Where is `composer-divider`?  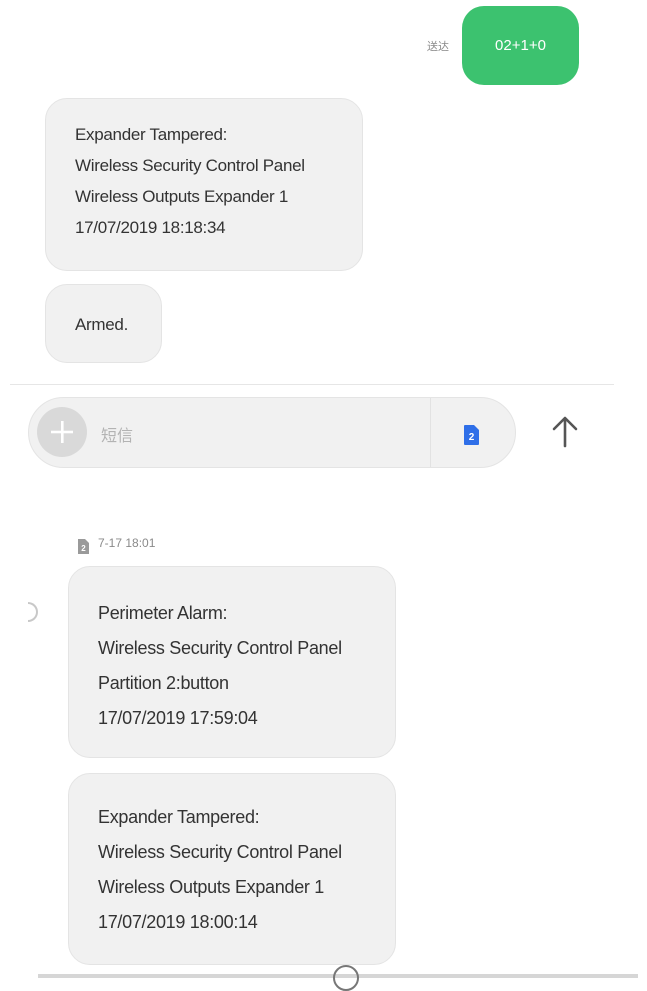 composer-divider is located at coordinates (312, 384).